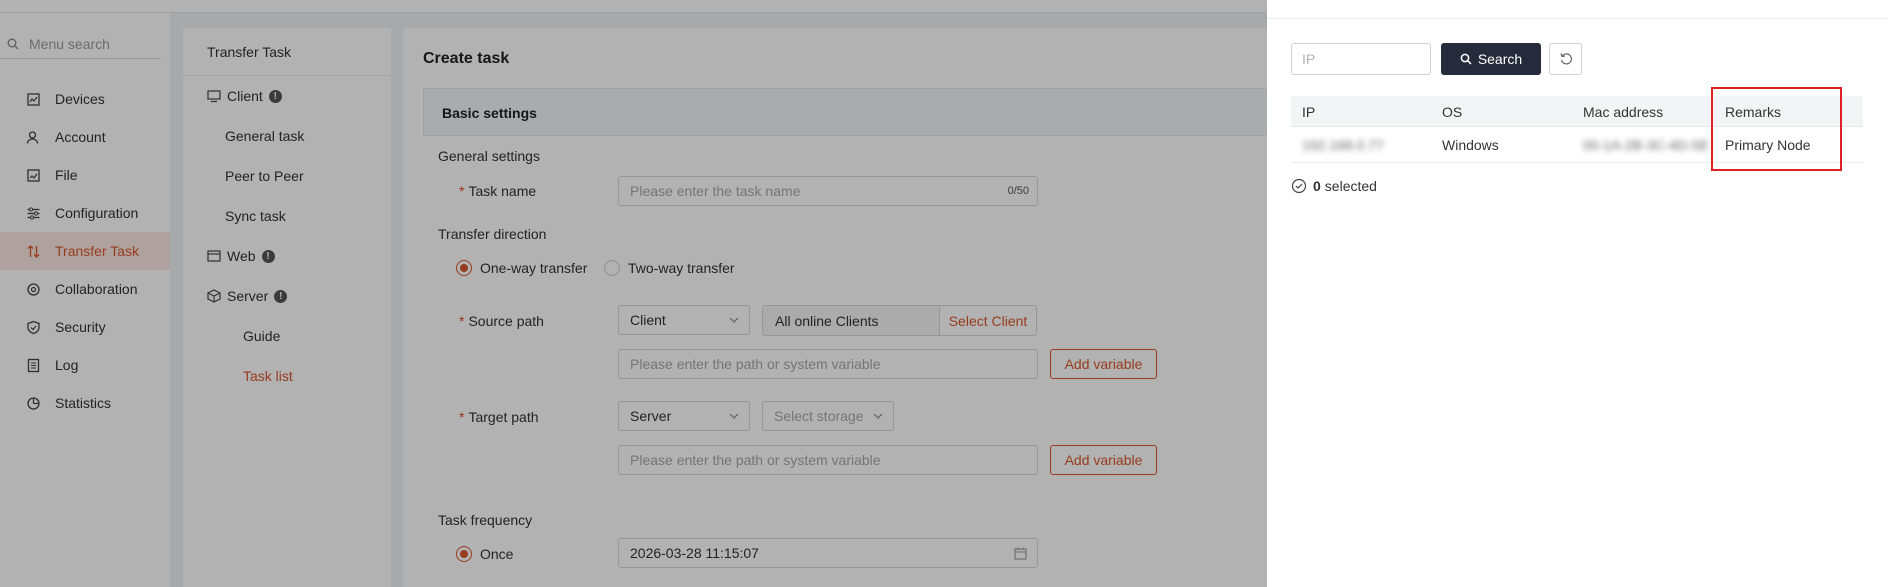 This screenshot has width=1888, height=587. I want to click on search-button-label: Search, so click(1500, 59).